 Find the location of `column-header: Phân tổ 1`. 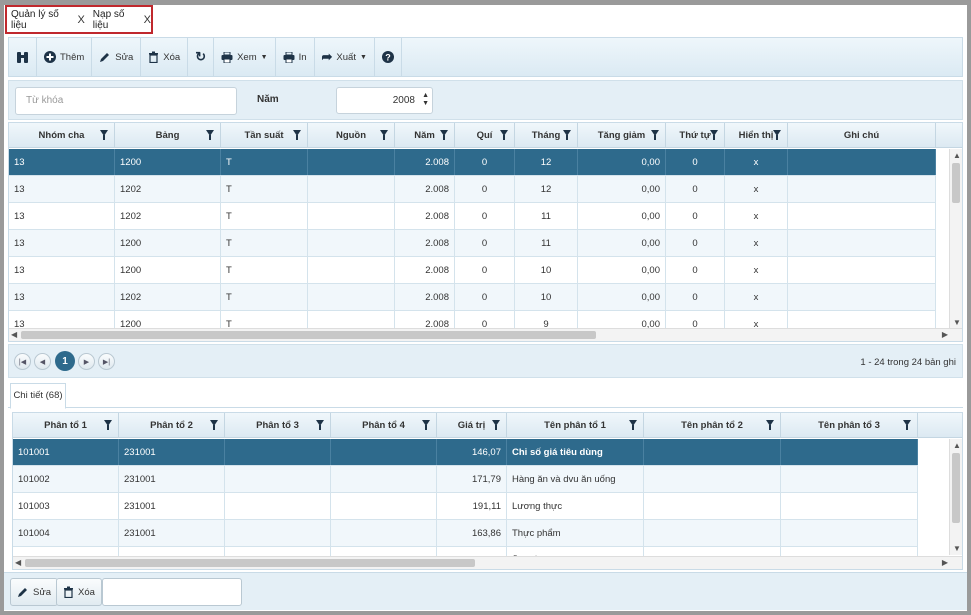

column-header: Phân tổ 1 is located at coordinates (66, 425).